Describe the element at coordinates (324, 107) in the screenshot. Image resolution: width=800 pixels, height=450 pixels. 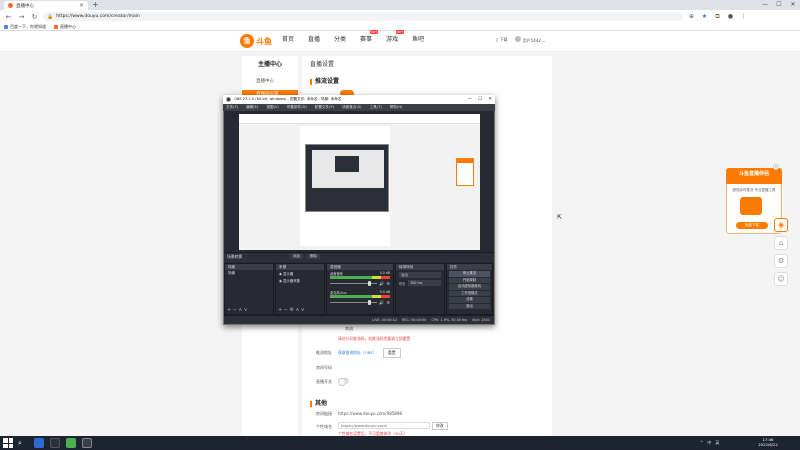
I see `menu-profile: 配置文件(P)` at that location.